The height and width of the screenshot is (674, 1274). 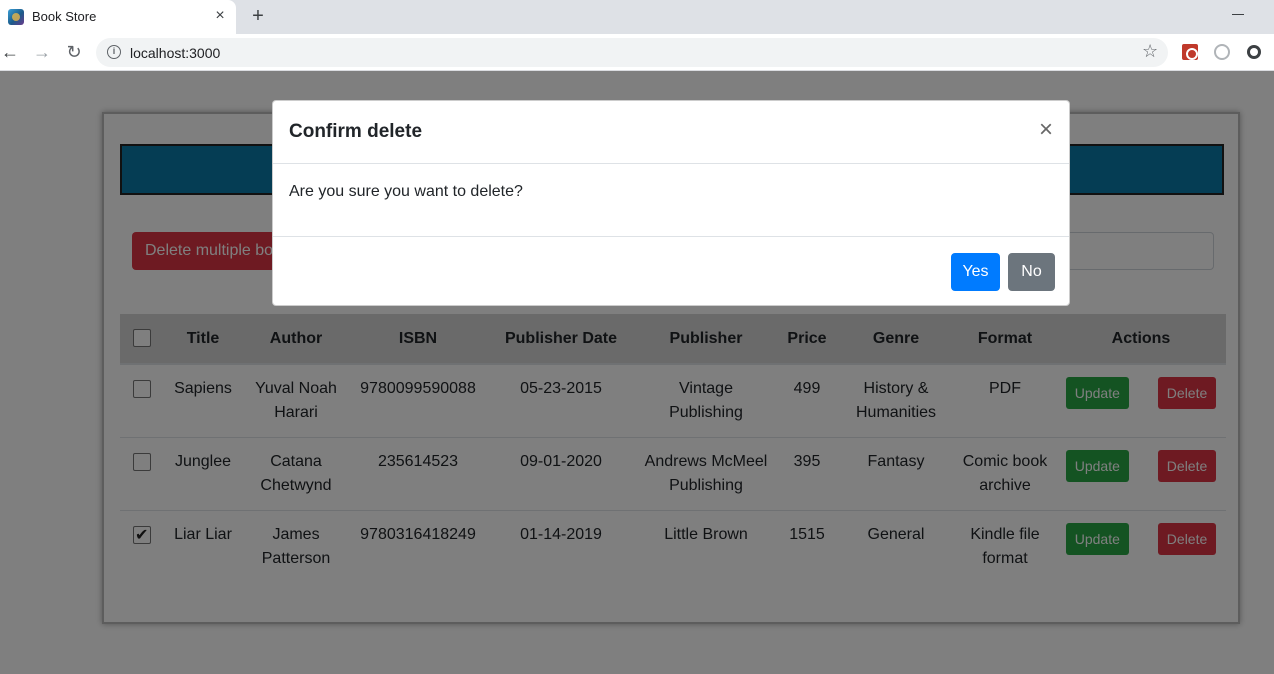 I want to click on browser-tab-strip: Book Store × +, so click(x=637, y=17).